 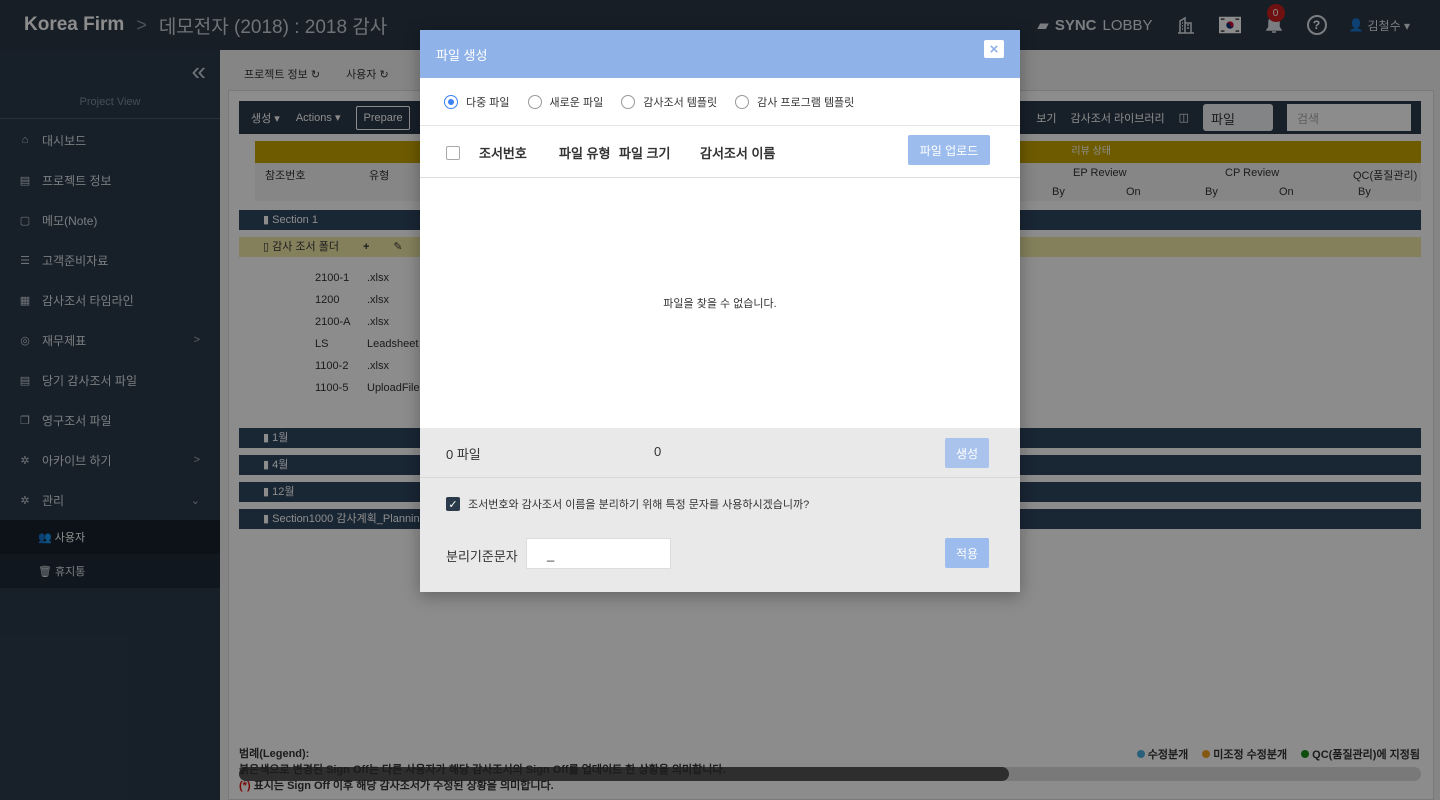 What do you see at coordinates (967, 453) in the screenshot?
I see `create-button: 생성` at bounding box center [967, 453].